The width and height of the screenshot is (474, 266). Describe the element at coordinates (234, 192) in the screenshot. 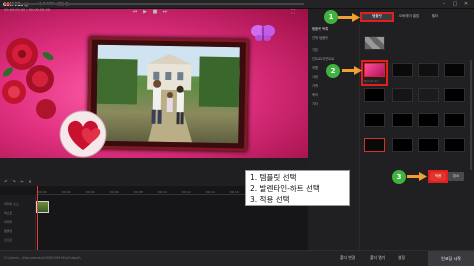

I see `timeline-tick: 00:16` at that location.